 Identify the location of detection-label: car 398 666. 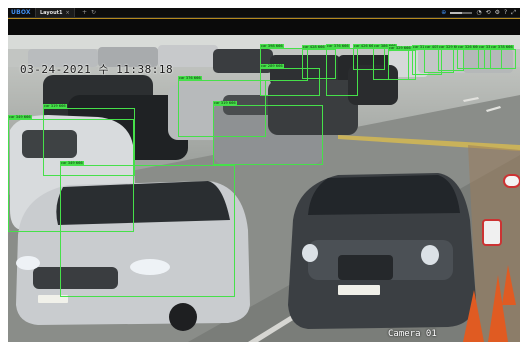
(272, 46).